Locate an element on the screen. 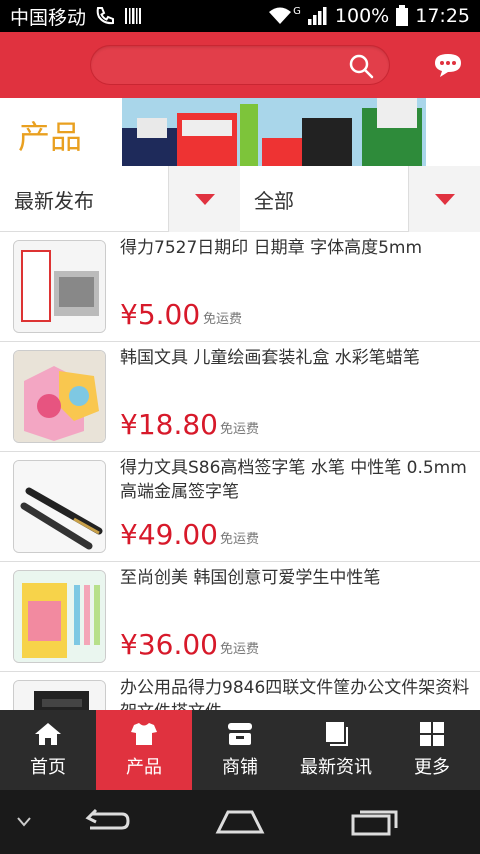  list-item: 至尚创美 韩国创意可爱学生中性笔 ¥36.00 免运费 is located at coordinates (240, 617).